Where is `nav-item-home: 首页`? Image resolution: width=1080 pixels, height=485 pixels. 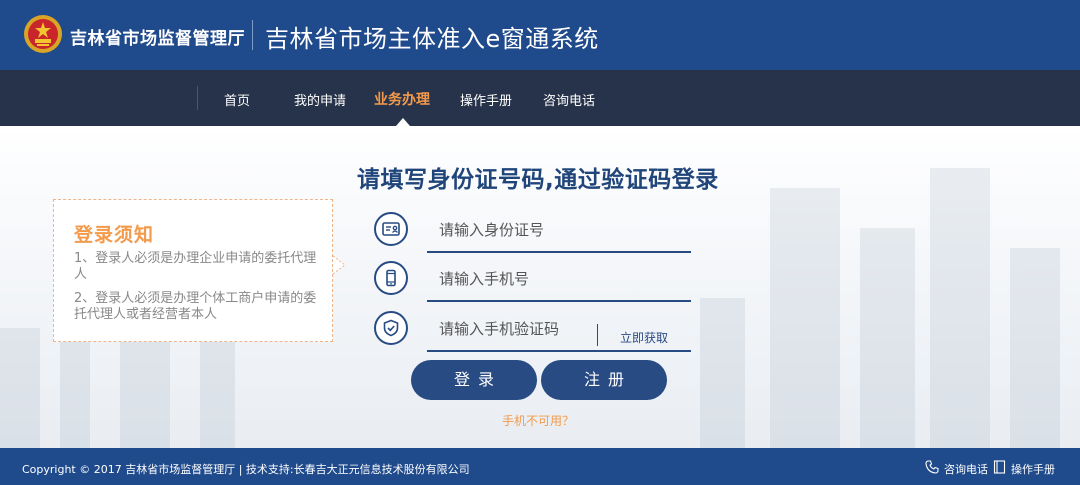 nav-item-home: 首页 is located at coordinates (237, 99).